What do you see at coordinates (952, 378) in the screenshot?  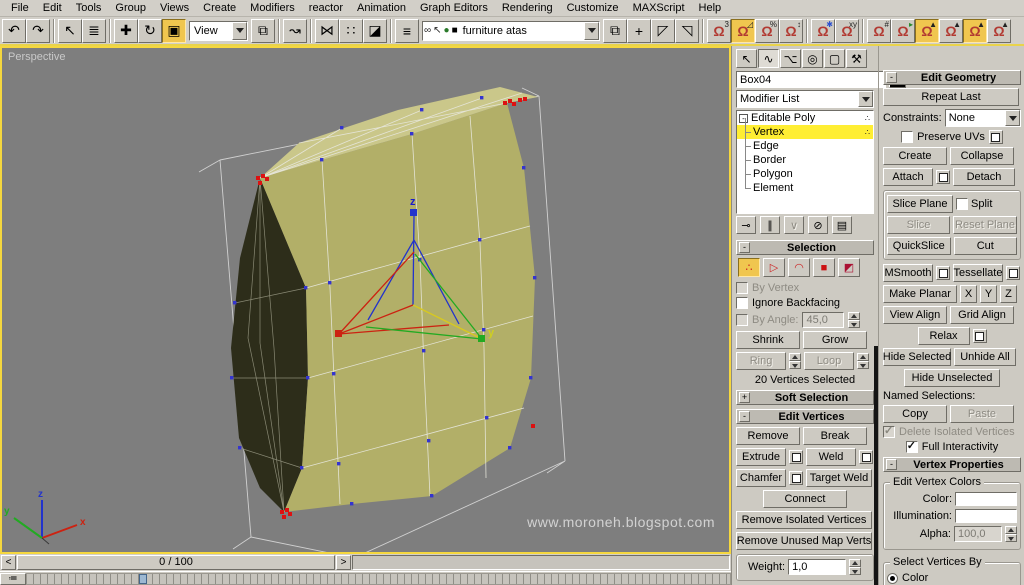 I see `hide-unselected-button: Hide Unselected` at bounding box center [952, 378].